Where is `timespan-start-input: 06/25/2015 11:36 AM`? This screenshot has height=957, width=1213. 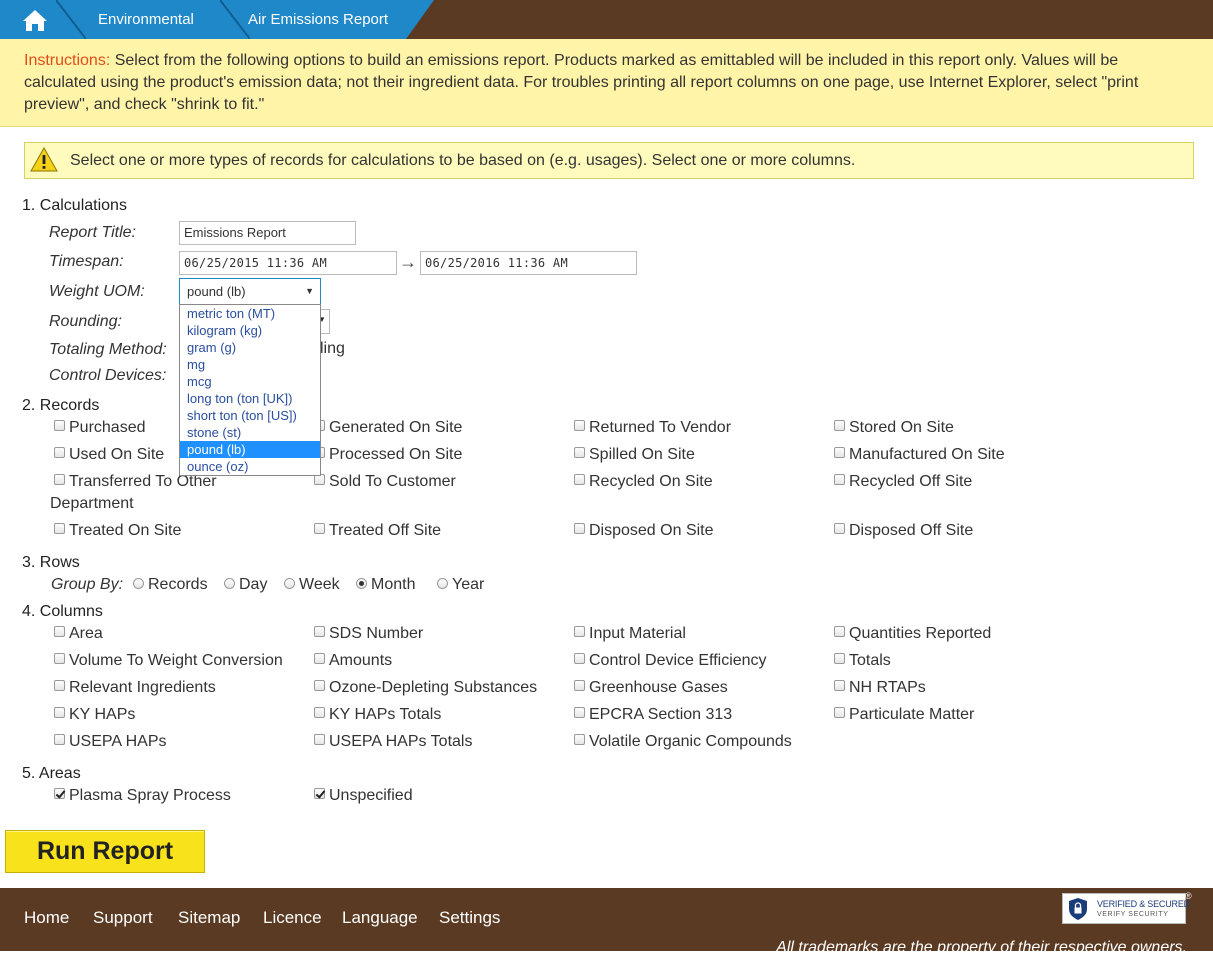
timespan-start-input: 06/25/2015 11:36 AM is located at coordinates (288, 263).